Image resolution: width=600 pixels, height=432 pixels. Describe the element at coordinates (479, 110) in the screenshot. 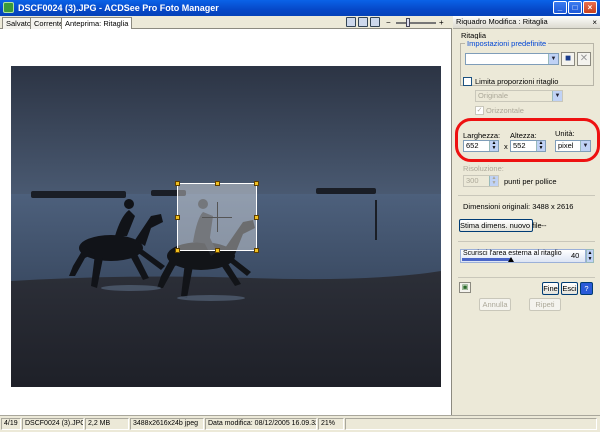

I see `horizontal-checkbox: ✓` at that location.